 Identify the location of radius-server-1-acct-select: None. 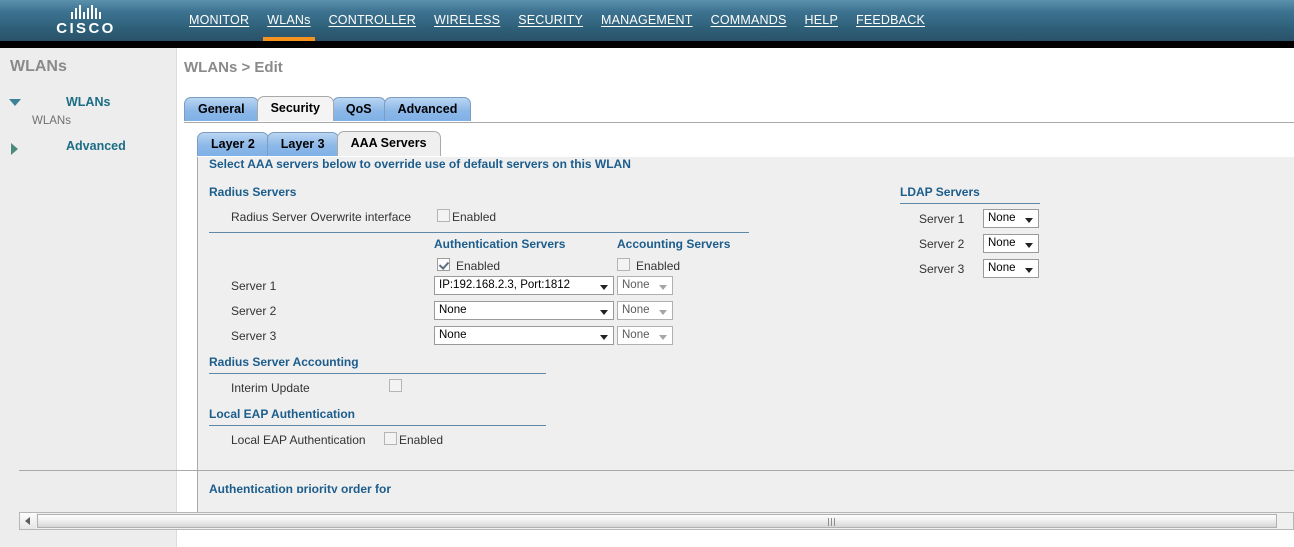
(645, 285).